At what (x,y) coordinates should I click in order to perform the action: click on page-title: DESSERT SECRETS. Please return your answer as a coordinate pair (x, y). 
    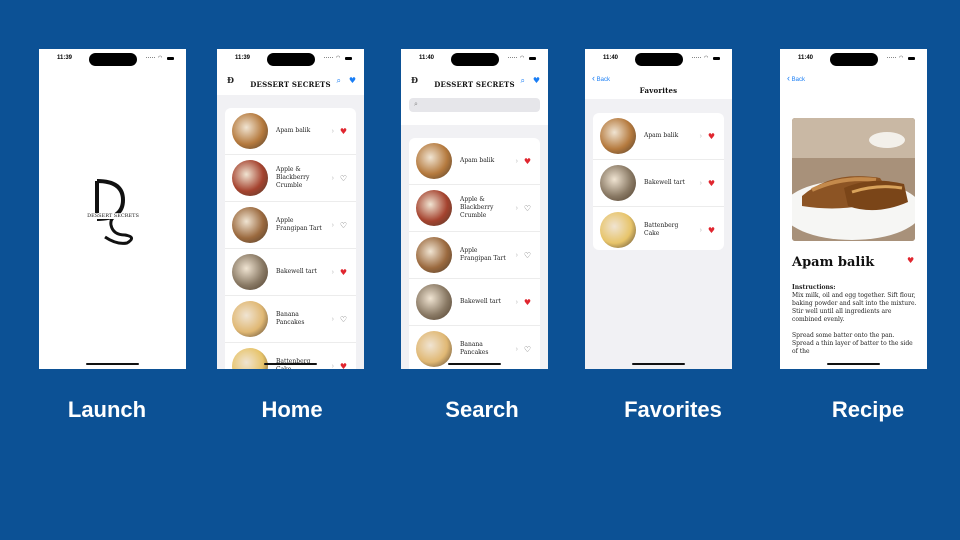
    Looking at the image, I should click on (290, 84).